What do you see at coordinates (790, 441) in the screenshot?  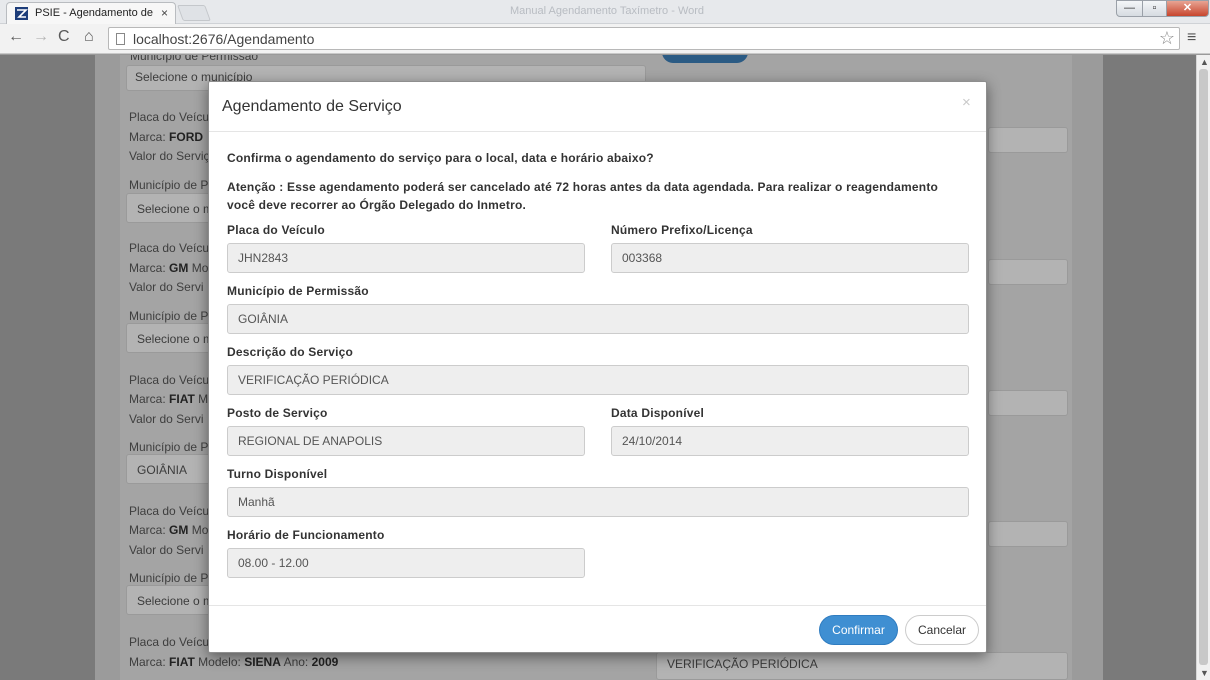 I see `data-field: 24/10/2014` at bounding box center [790, 441].